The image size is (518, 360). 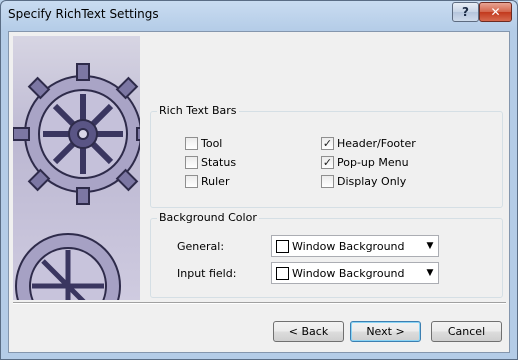 I want to click on popup-menu-checkbox-label: Pop-up Menu, so click(x=373, y=162).